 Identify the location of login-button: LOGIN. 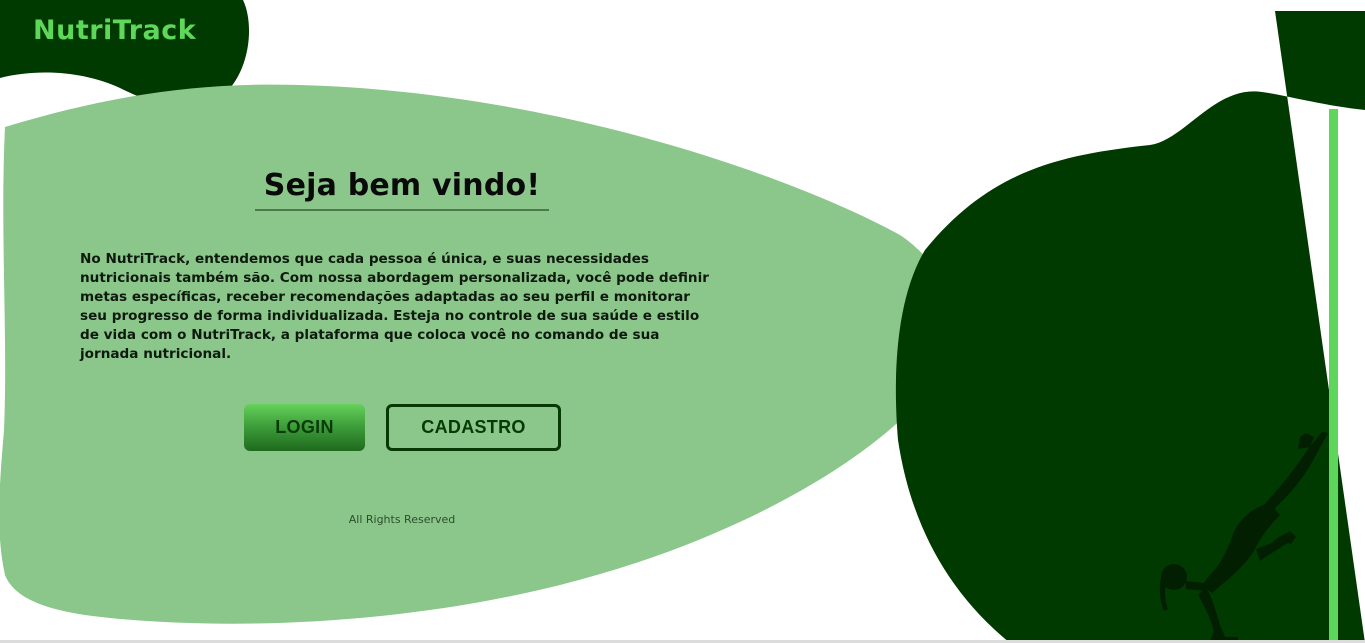
(304, 427).